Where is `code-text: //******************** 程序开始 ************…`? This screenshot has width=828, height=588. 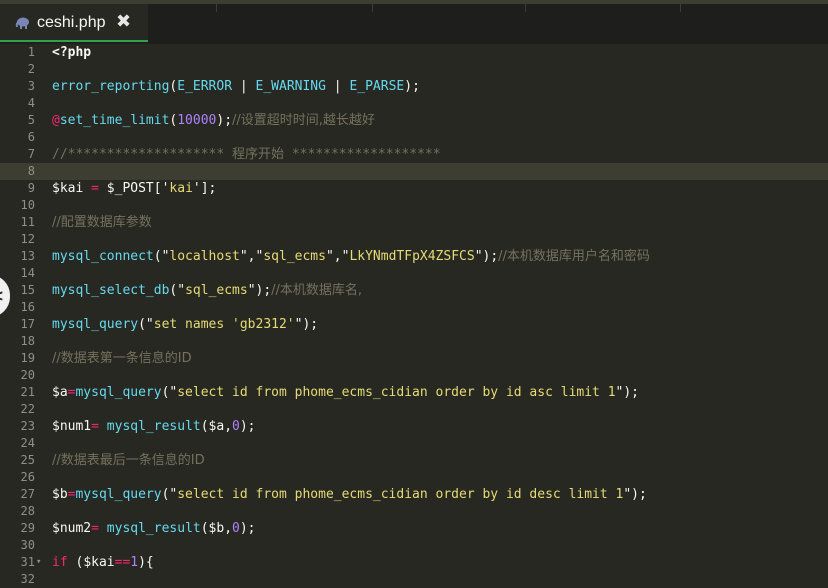
code-text: //******************** 程序开始 ************… is located at coordinates (246, 154).